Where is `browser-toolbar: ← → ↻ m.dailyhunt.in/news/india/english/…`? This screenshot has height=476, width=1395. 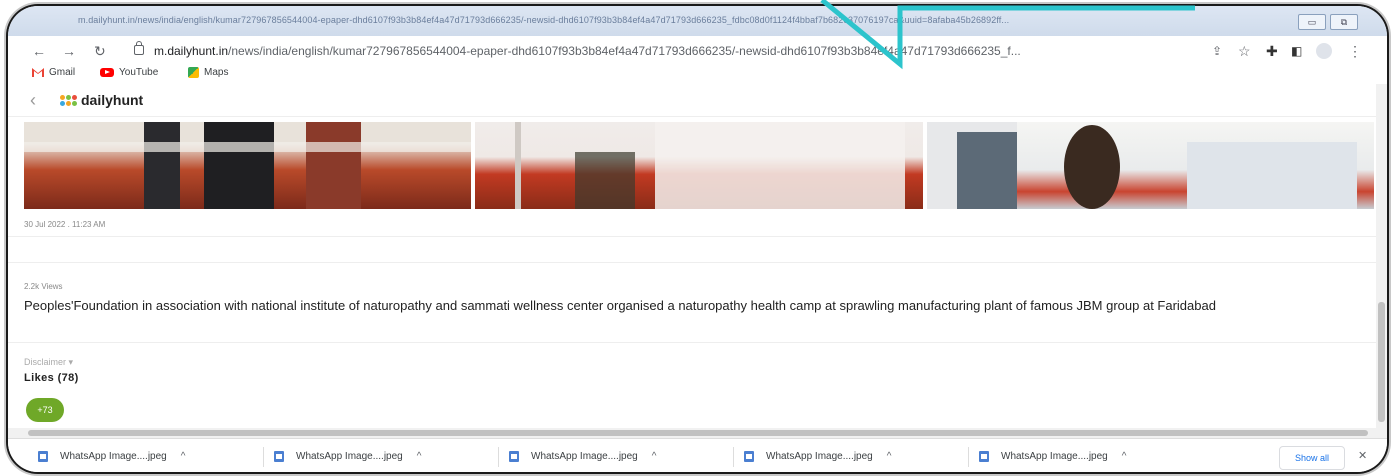 browser-toolbar: ← → ↻ m.dailyhunt.in/news/india/english/… is located at coordinates (697, 51).